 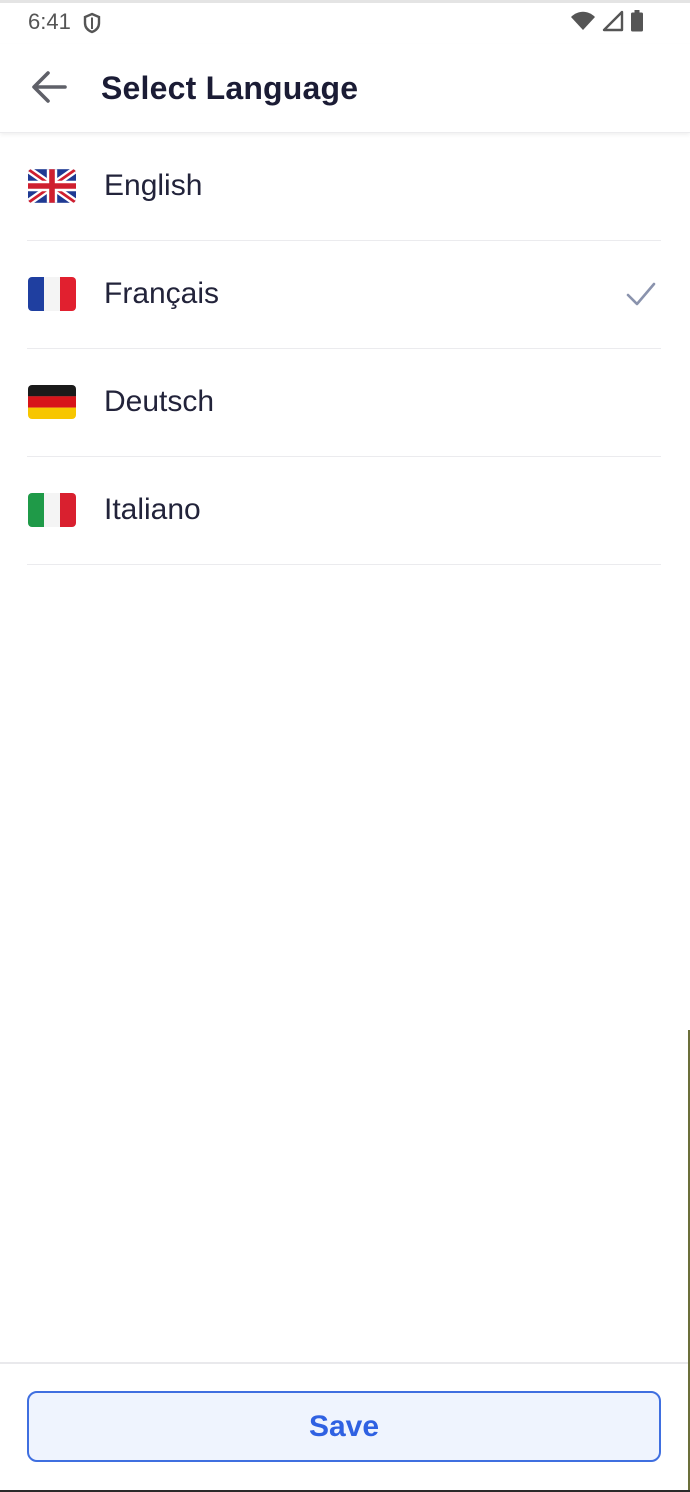 What do you see at coordinates (159, 401) in the screenshot?
I see `language-label: Deutsch` at bounding box center [159, 401].